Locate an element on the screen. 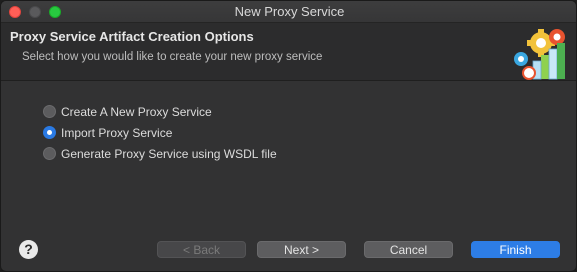  next-button: Next > is located at coordinates (301, 249).